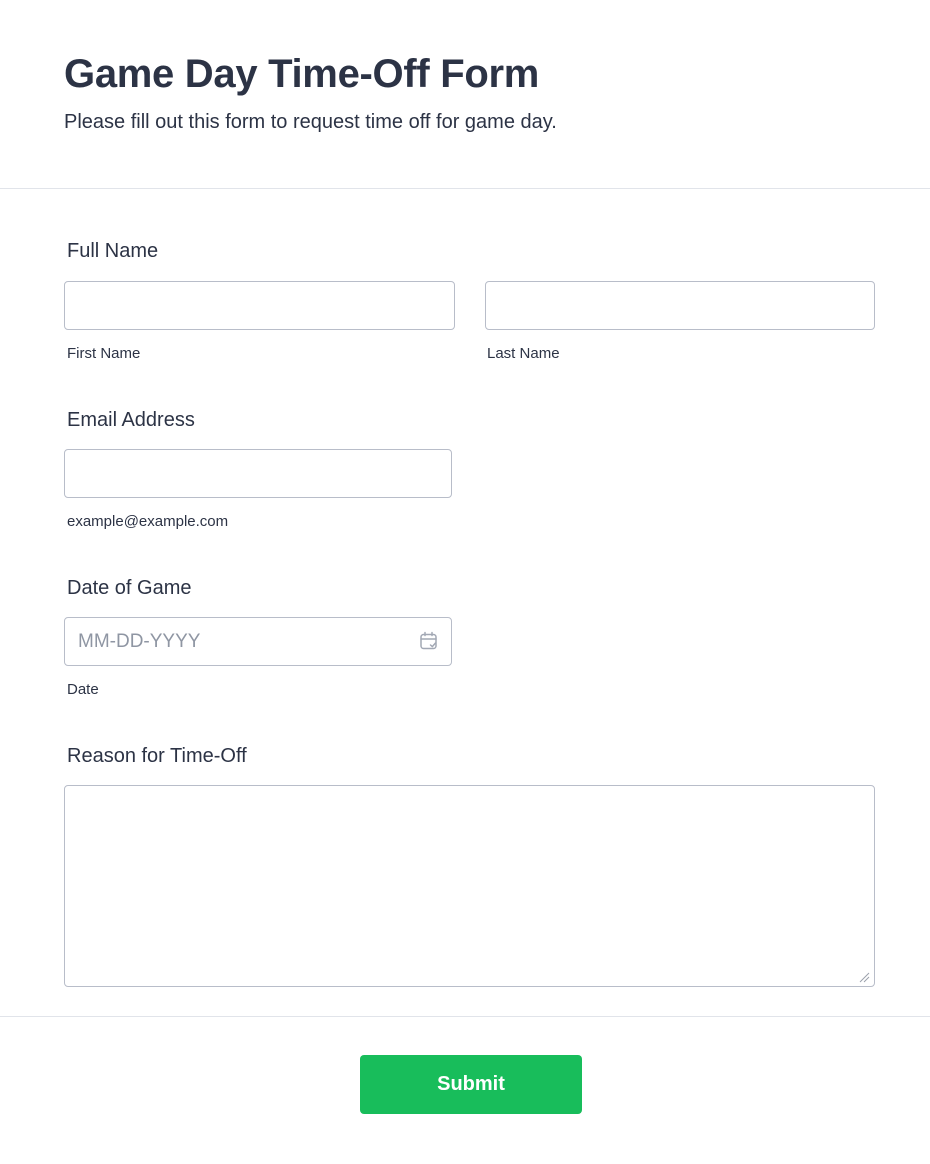 This screenshot has width=930, height=1164. What do you see at coordinates (83, 689) in the screenshot?
I see `date-sublabel: Date` at bounding box center [83, 689].